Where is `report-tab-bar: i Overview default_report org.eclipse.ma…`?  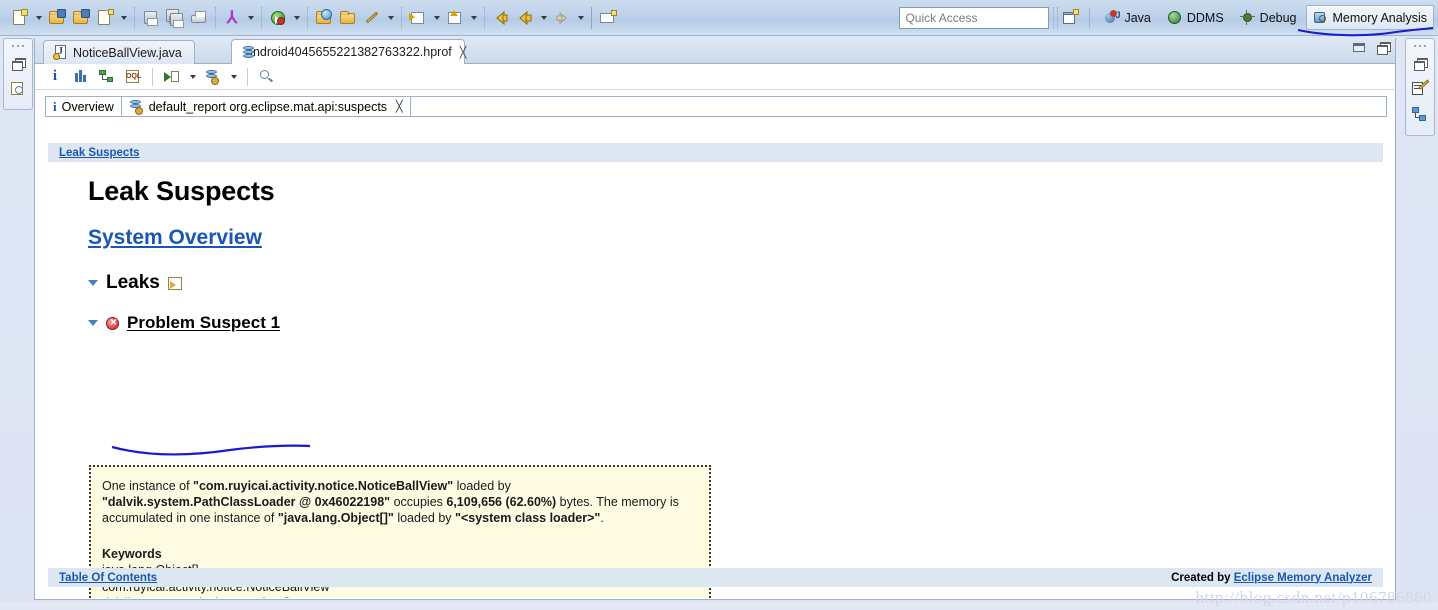
report-tab-bar: i Overview default_report org.eclipse.ma… is located at coordinates (716, 106).